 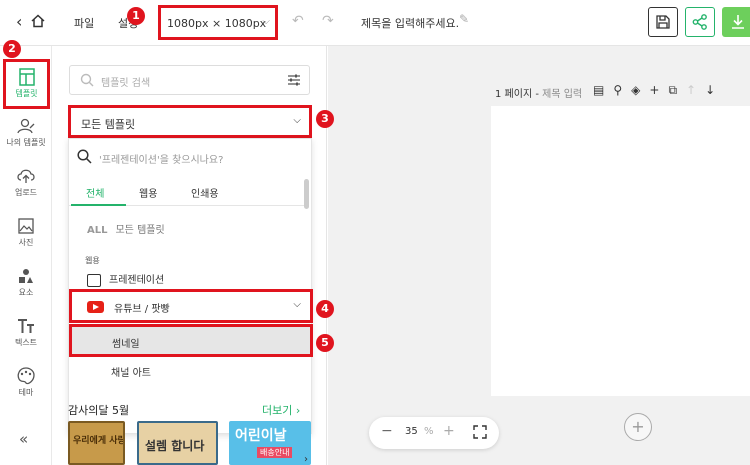 What do you see at coordinates (84, 23) in the screenshot?
I see `file-menu: 파일` at bounding box center [84, 23].